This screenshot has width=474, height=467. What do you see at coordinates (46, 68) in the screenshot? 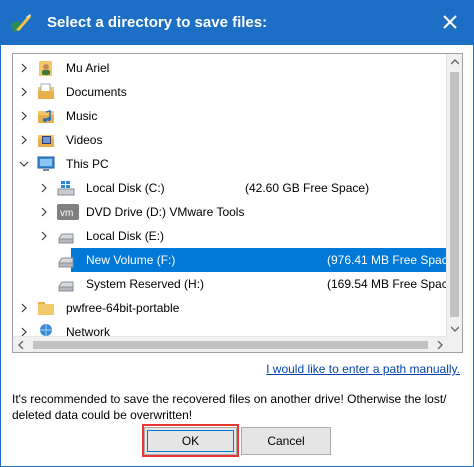
I see `user-folder-icon` at bounding box center [46, 68].